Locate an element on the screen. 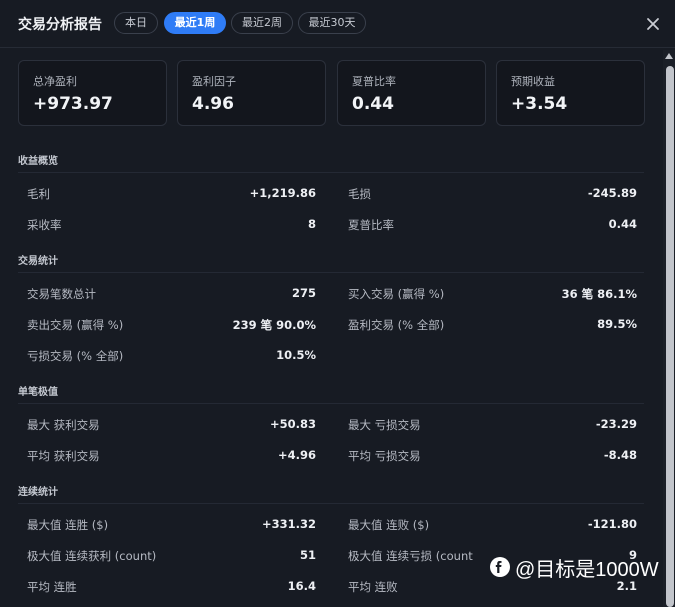 This screenshot has height=607, width=675. stat-card-net-profit: 总净盈利 +973.97 is located at coordinates (92, 93).